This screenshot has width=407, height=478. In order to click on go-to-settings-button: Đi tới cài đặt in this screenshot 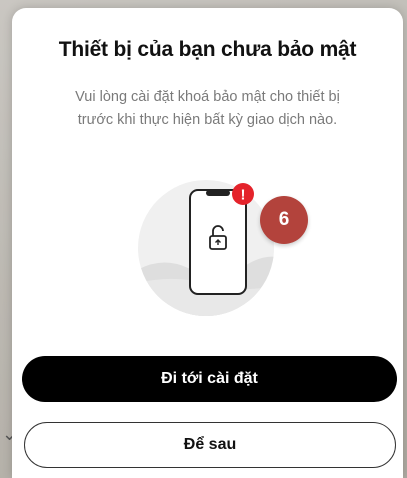, I will do `click(209, 379)`.